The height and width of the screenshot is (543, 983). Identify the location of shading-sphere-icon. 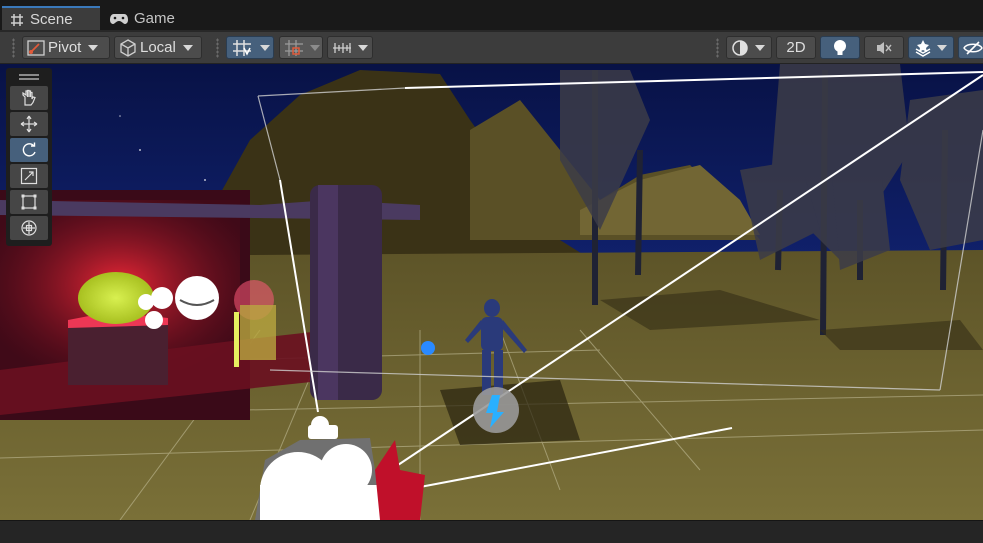
(740, 48).